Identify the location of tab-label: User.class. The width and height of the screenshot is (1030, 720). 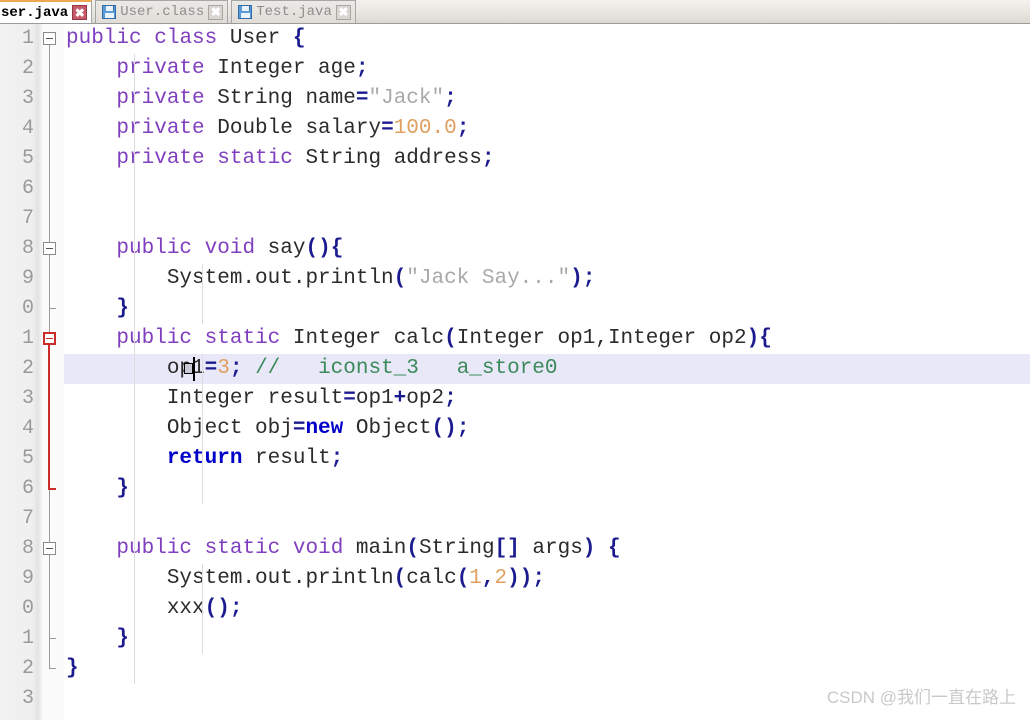
(162, 12).